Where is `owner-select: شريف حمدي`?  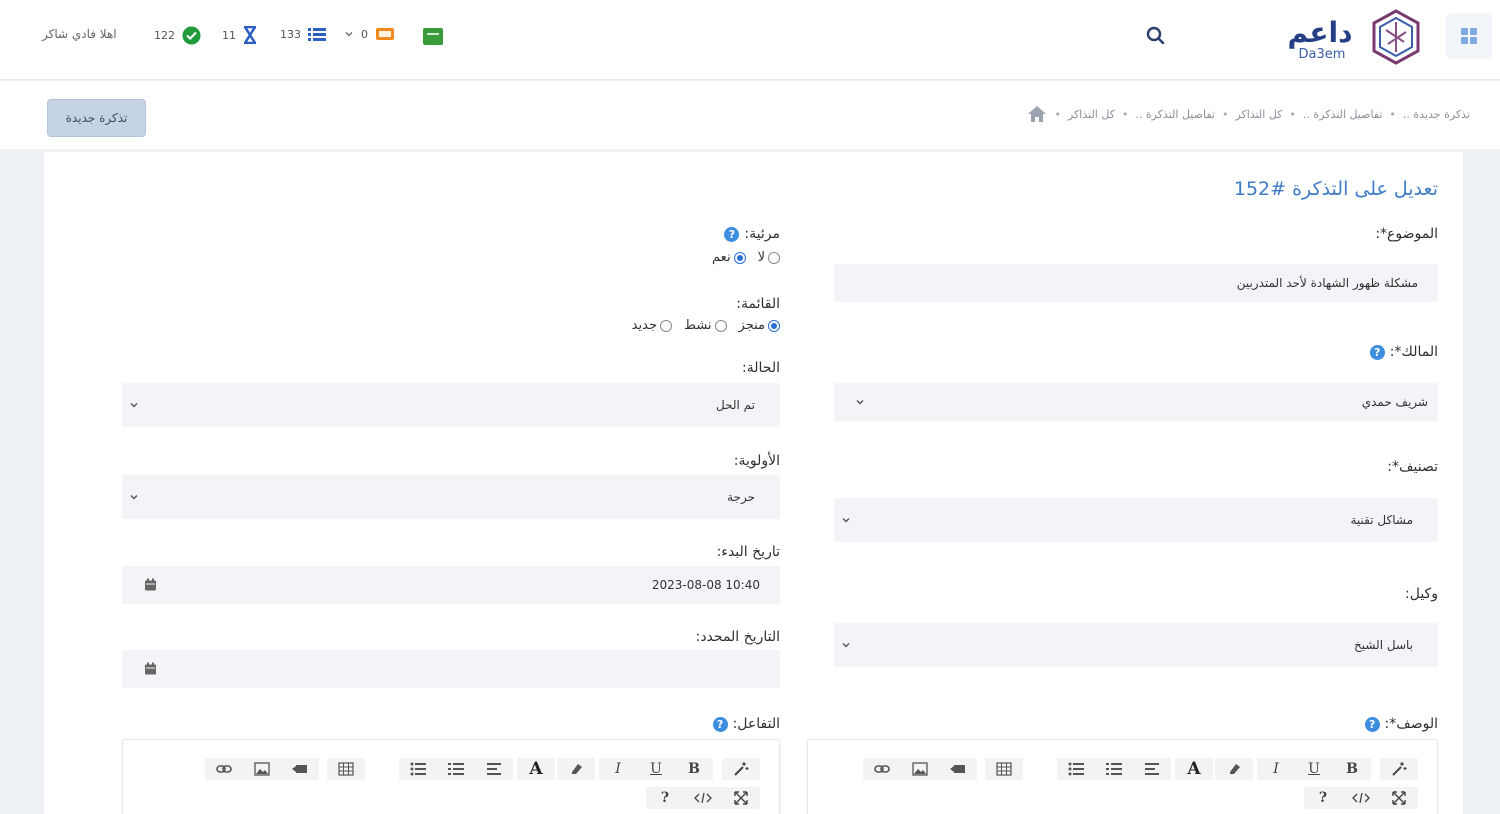
owner-select: شريف حمدي is located at coordinates (1136, 402).